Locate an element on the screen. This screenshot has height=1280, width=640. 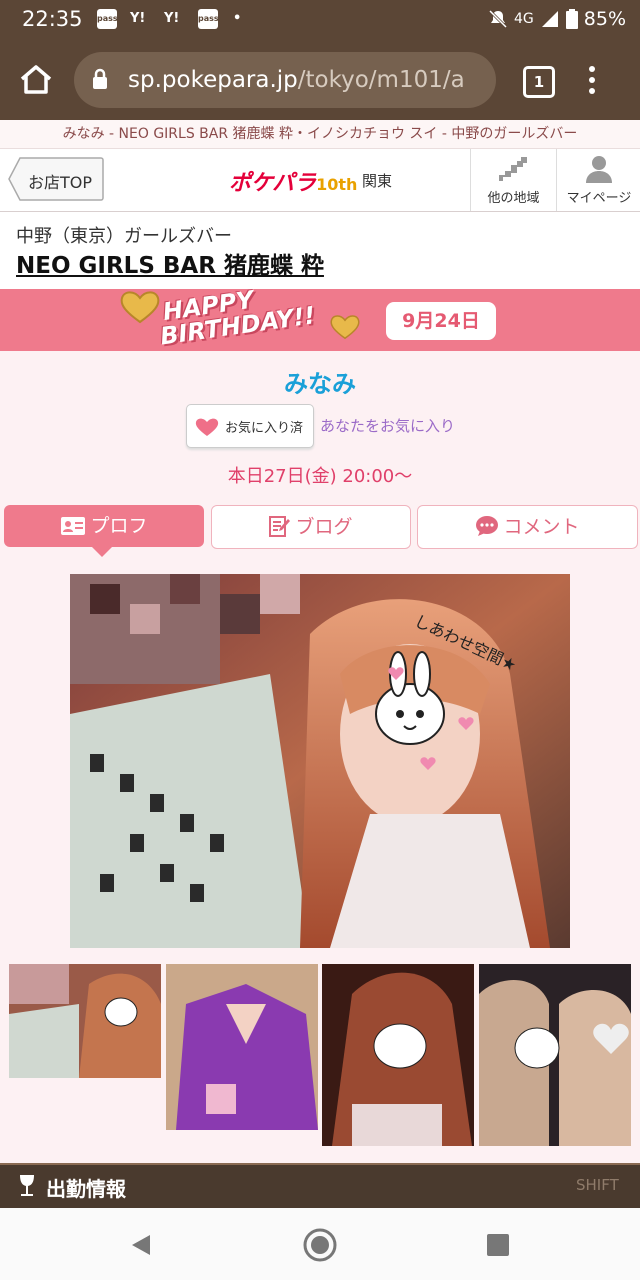
recents-icon is located at coordinates (498, 1245).